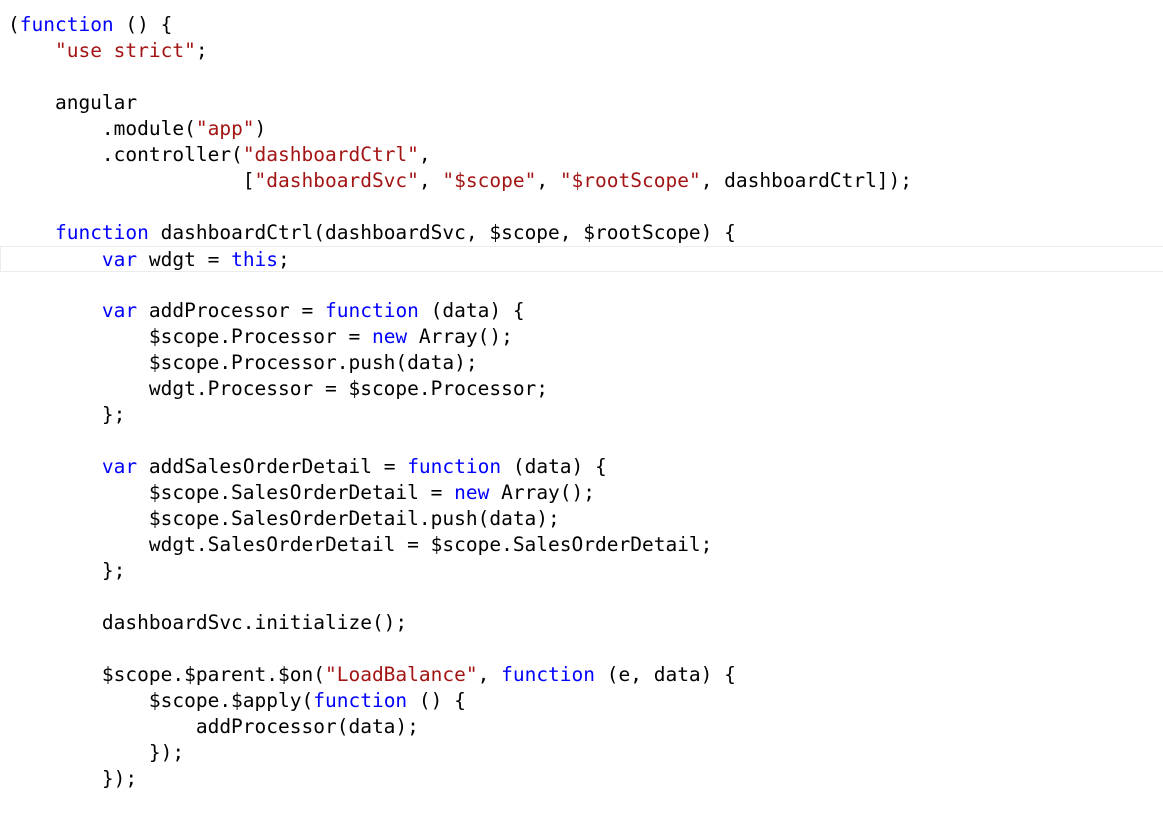  I want to click on code-token-str: "$scope", so click(489, 180).